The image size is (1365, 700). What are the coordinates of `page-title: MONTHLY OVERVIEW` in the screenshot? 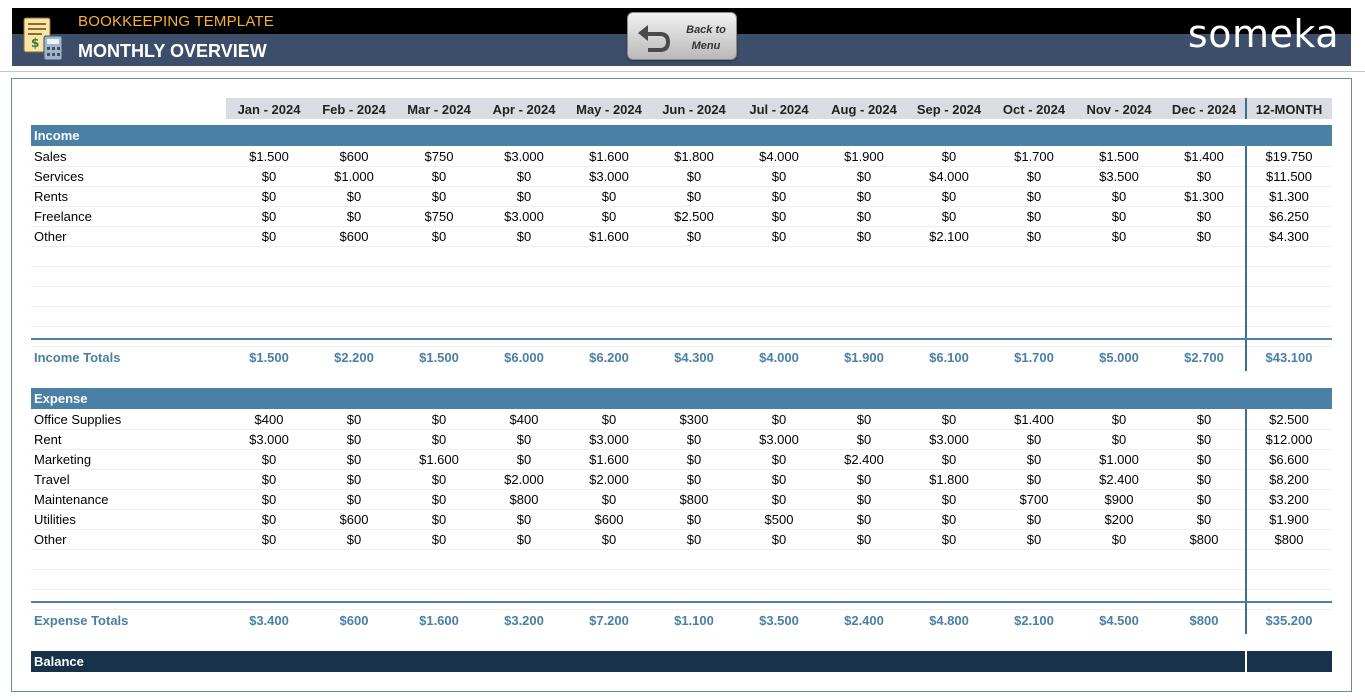 It's located at (172, 51).